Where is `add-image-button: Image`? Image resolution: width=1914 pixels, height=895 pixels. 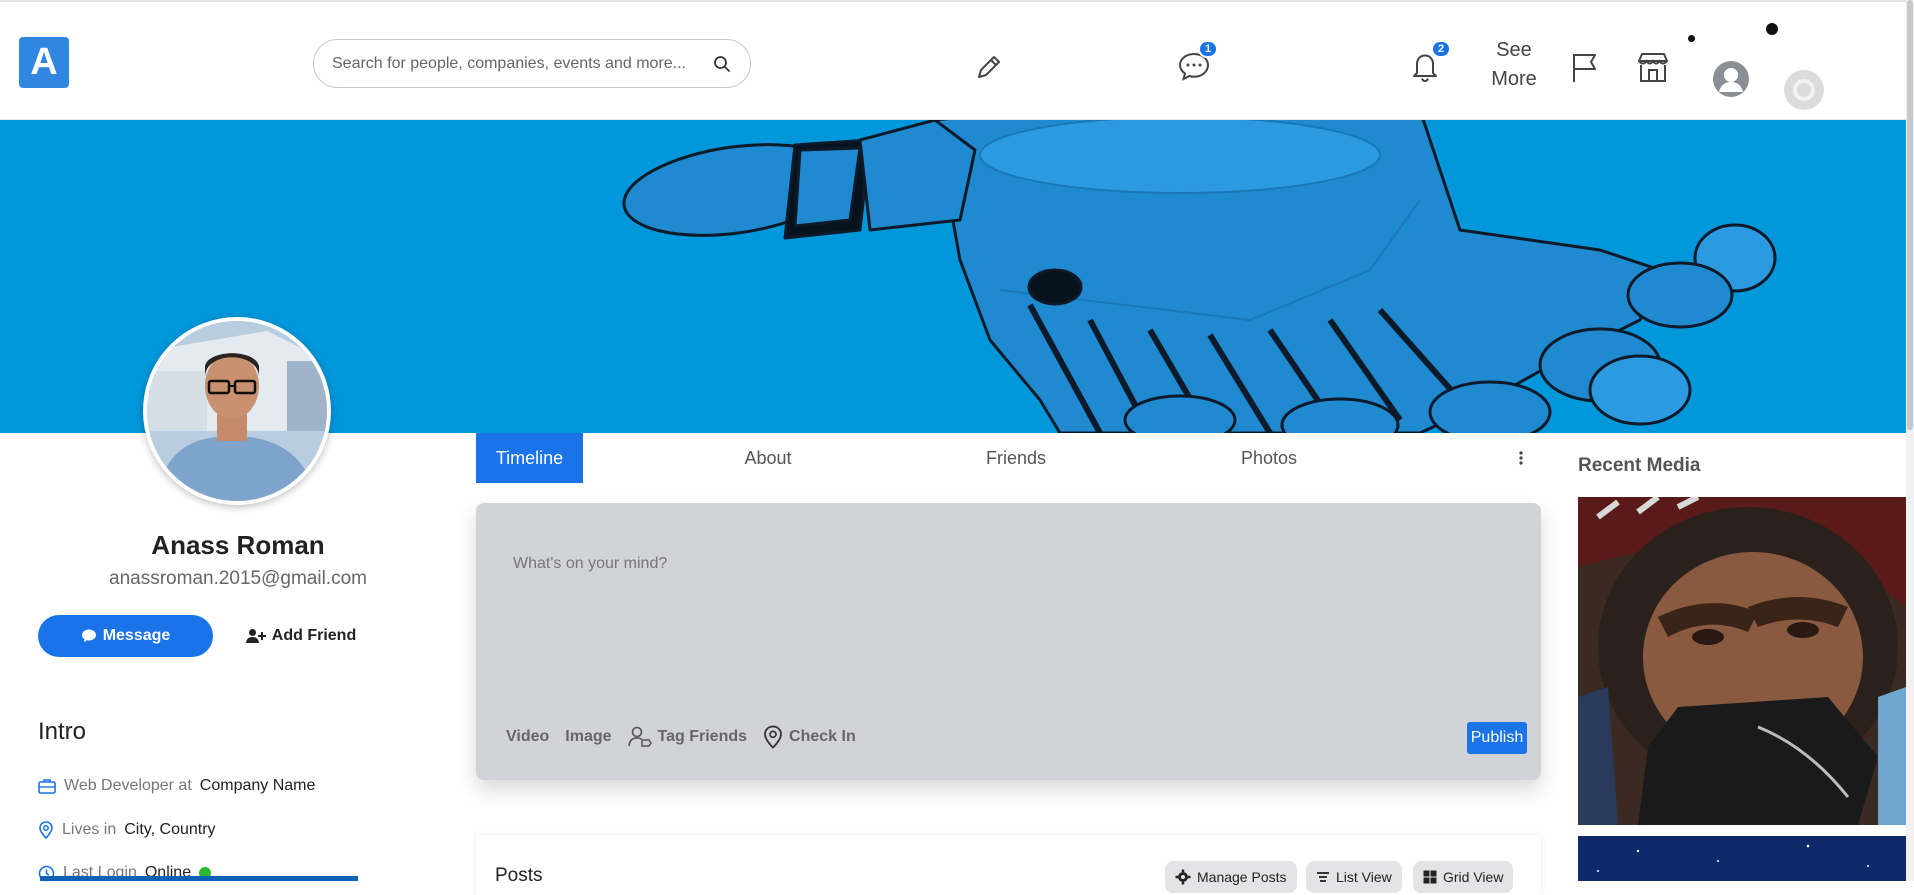
add-image-button: Image is located at coordinates (588, 737).